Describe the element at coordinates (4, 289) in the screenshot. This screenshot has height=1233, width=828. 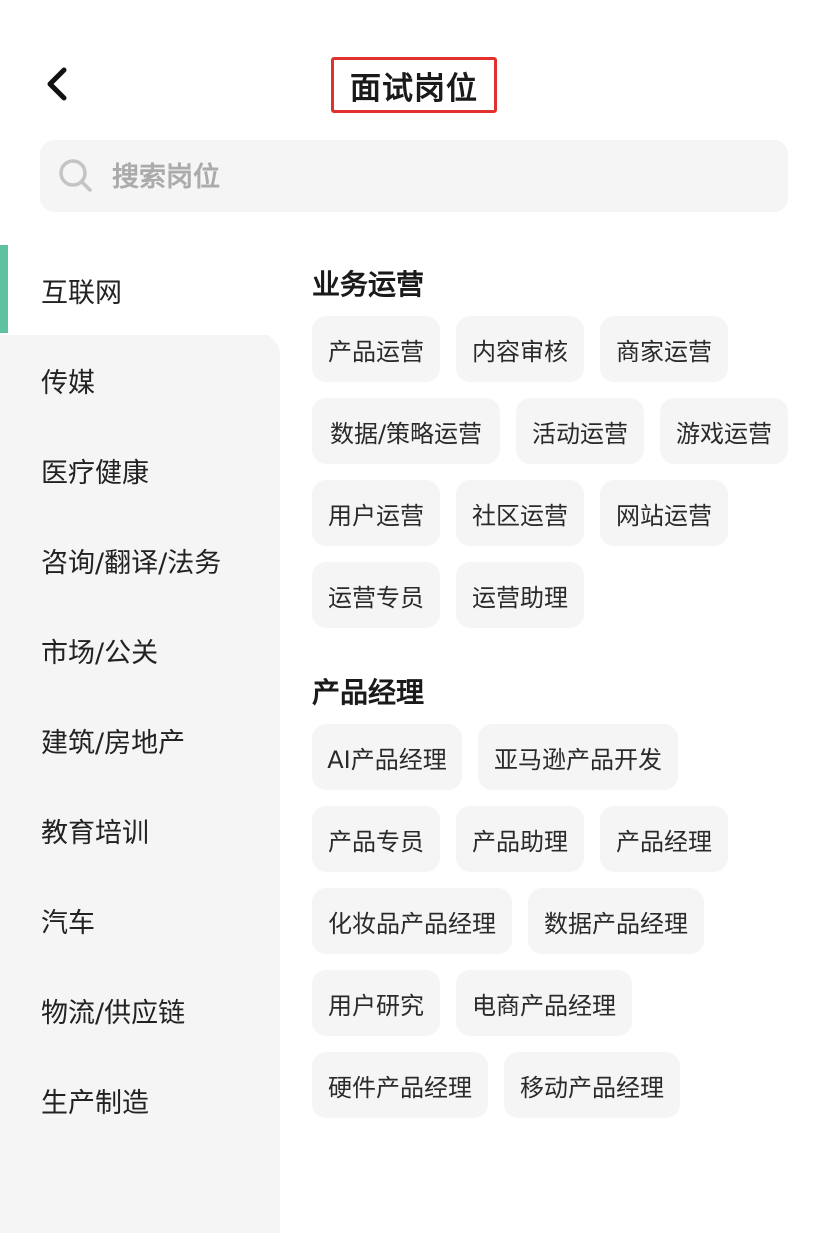
I see `active-indicator` at that location.